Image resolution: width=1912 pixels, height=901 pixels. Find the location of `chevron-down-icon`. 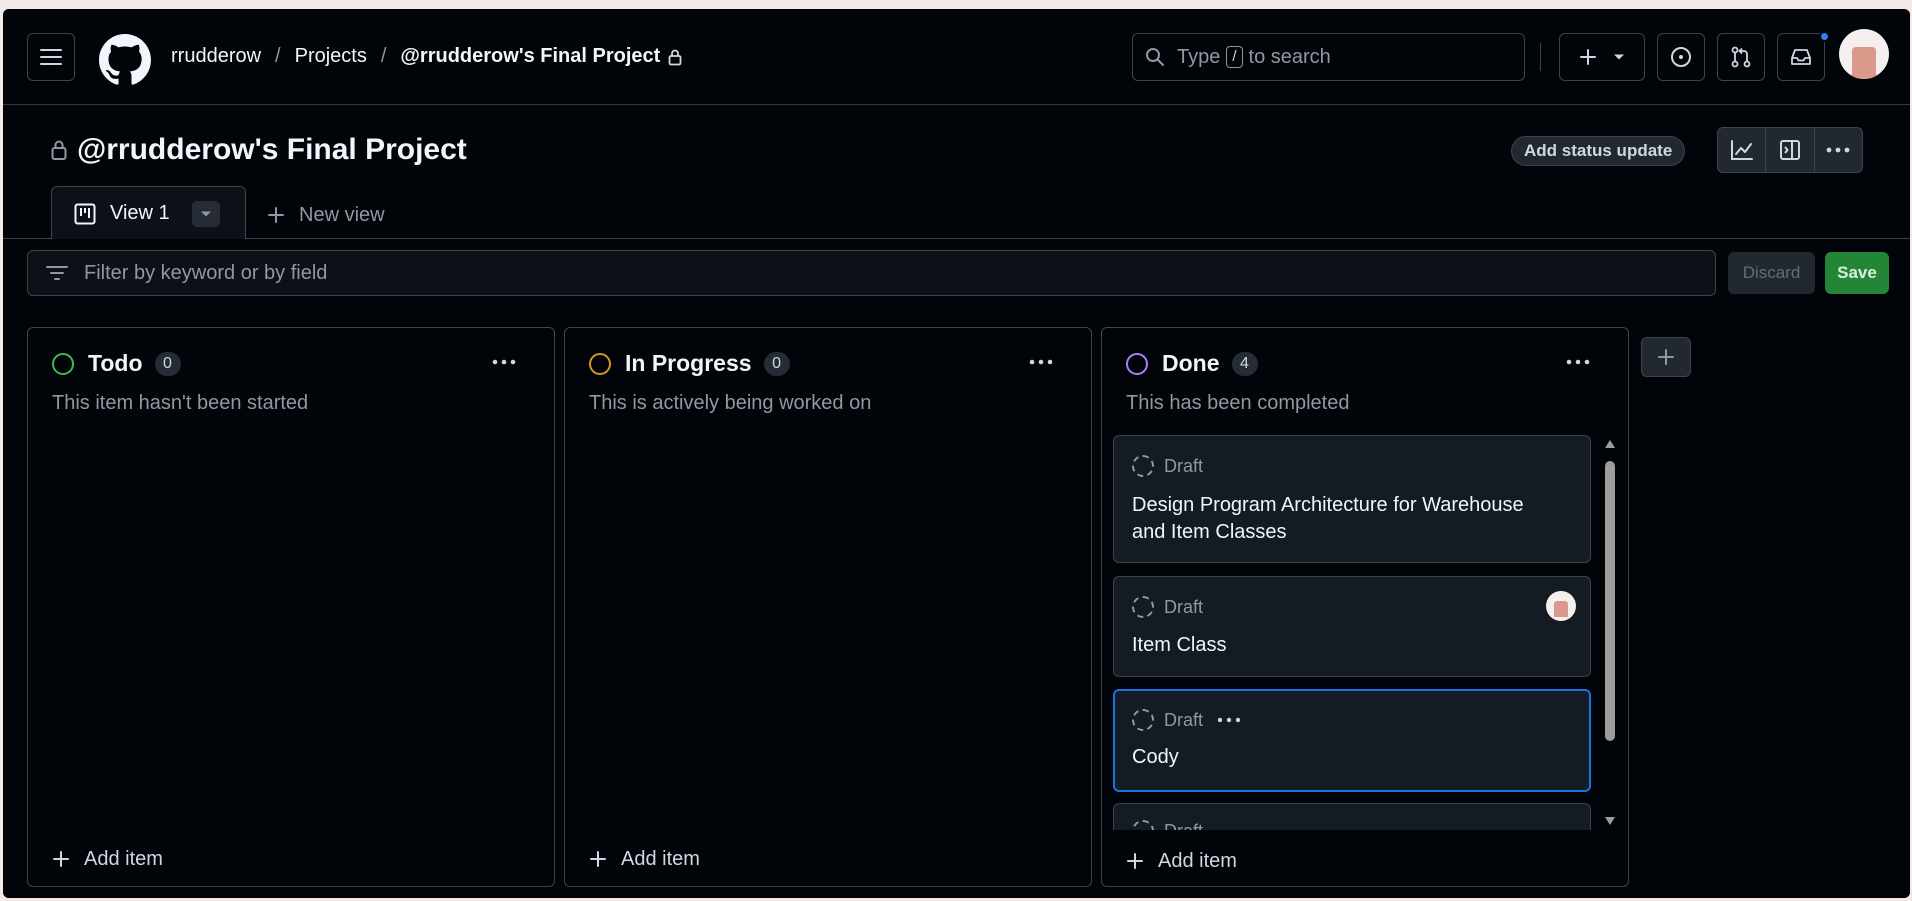

chevron-down-icon is located at coordinates (1619, 57).